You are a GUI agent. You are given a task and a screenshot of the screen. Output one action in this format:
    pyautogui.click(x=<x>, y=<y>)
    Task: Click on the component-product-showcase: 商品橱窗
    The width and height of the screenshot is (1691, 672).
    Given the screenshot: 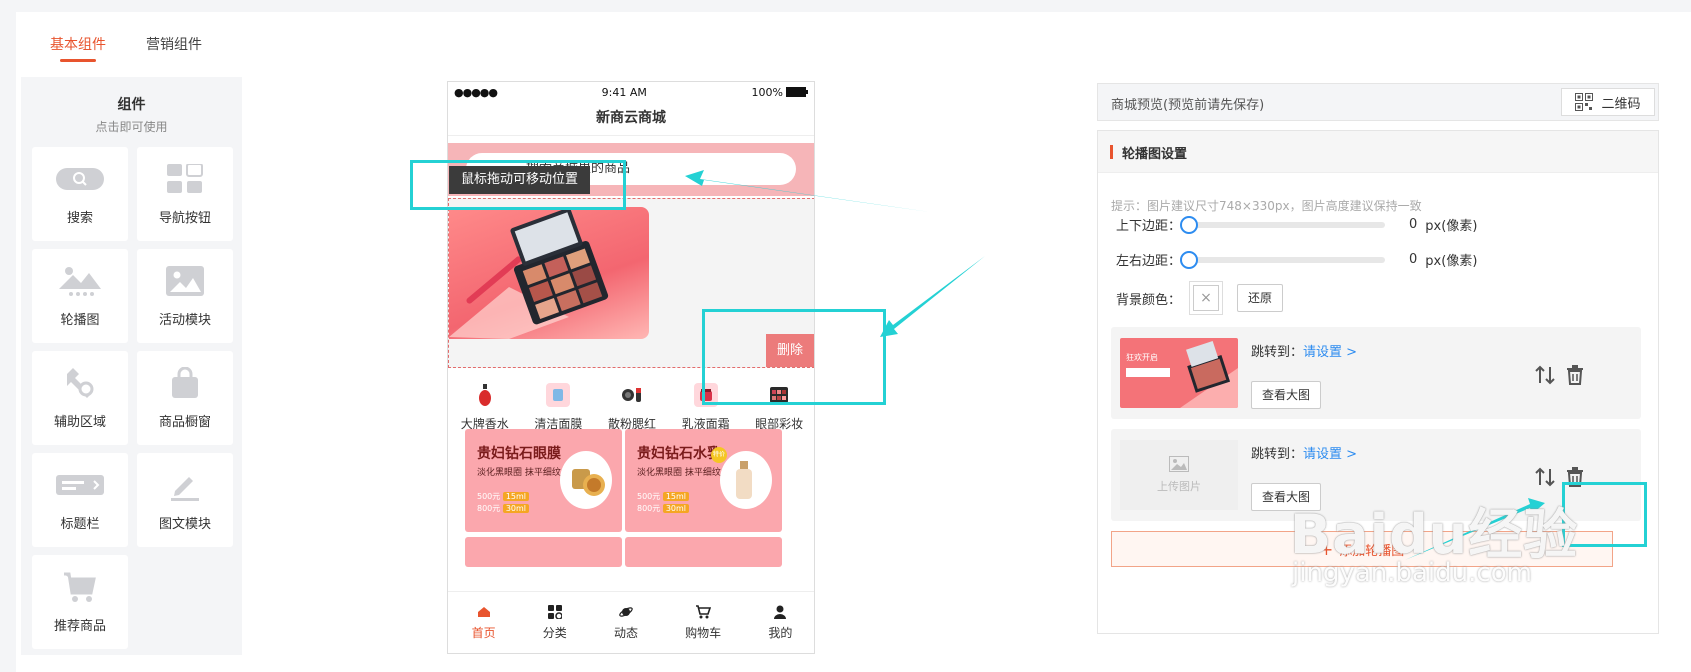 What is the action you would take?
    pyautogui.click(x=185, y=398)
    